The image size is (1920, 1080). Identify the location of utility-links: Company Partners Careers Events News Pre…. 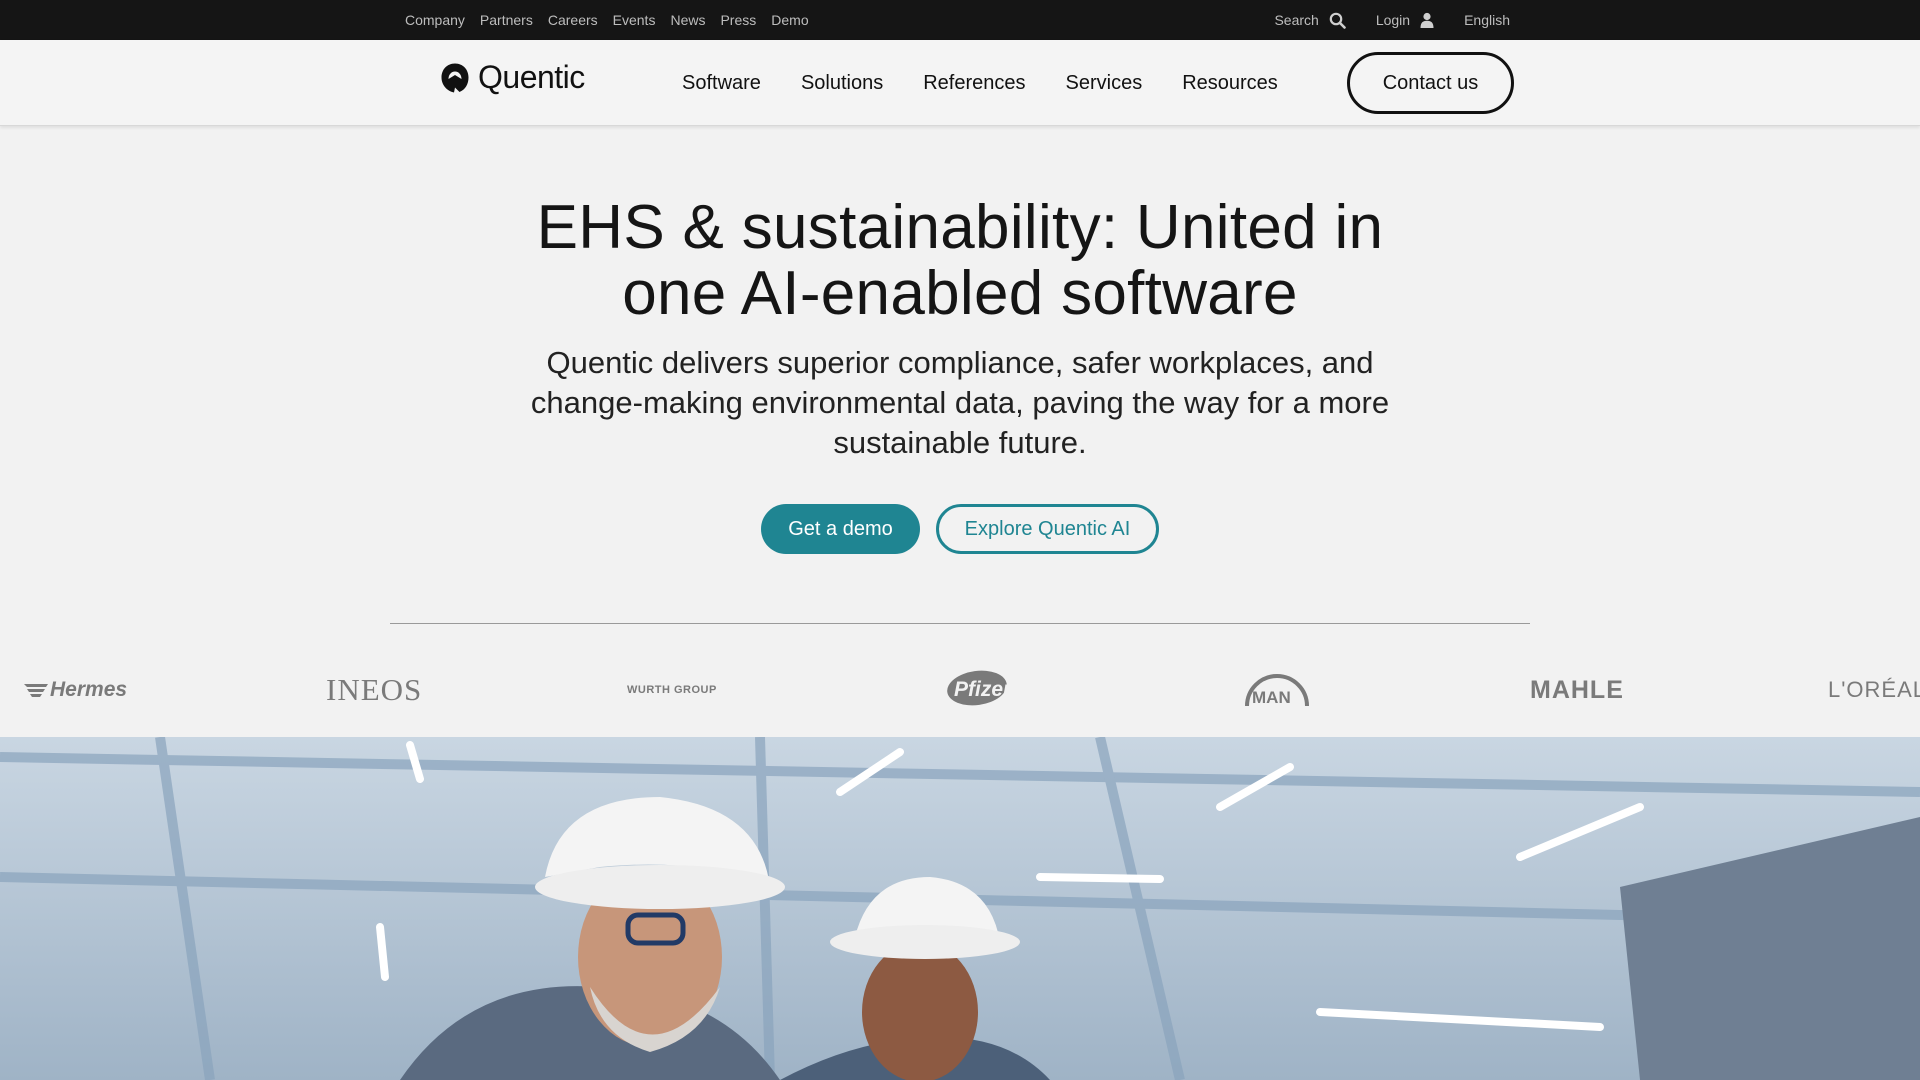
(607, 20).